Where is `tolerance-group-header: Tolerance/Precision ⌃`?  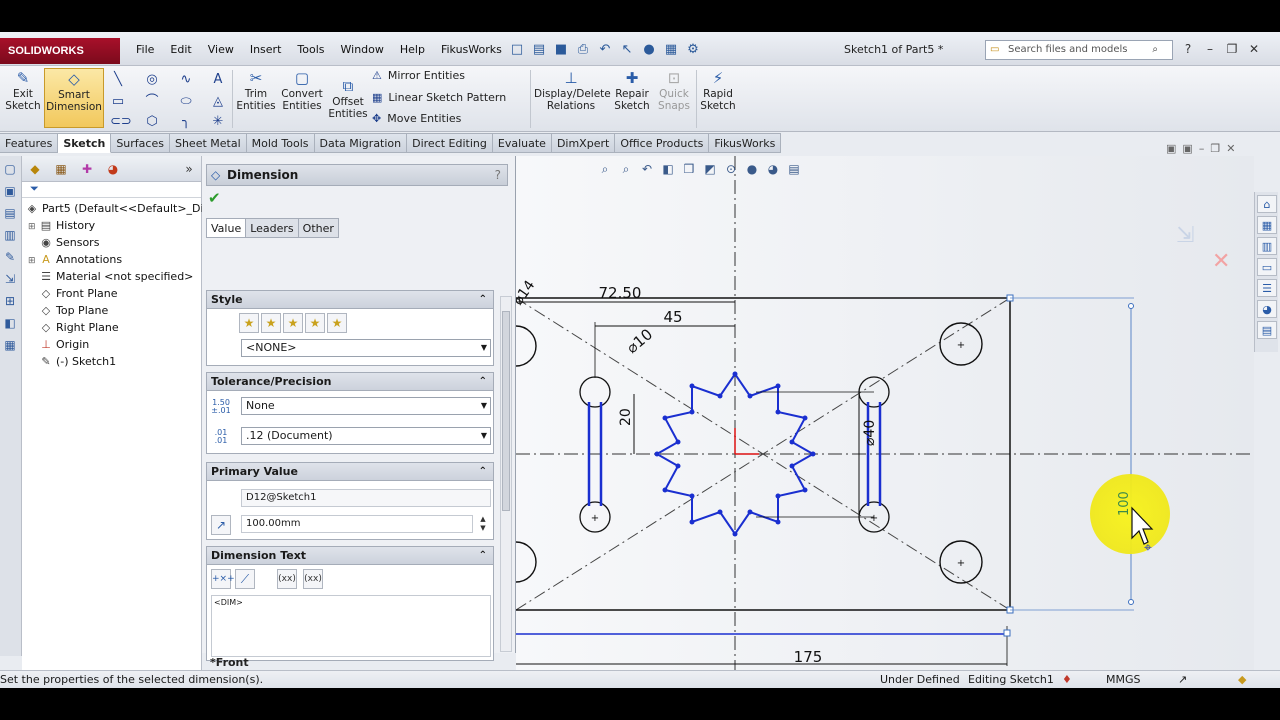 tolerance-group-header: Tolerance/Precision ⌃ is located at coordinates (350, 382).